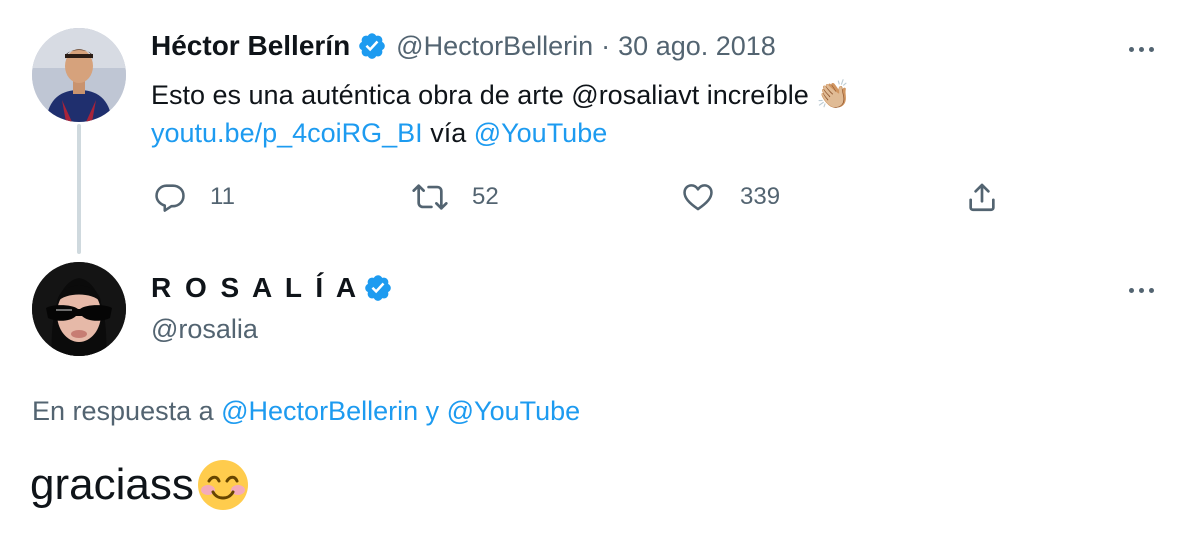 This screenshot has width=1194, height=546. I want to click on tweet2-more-options-icon, so click(1147, 290).